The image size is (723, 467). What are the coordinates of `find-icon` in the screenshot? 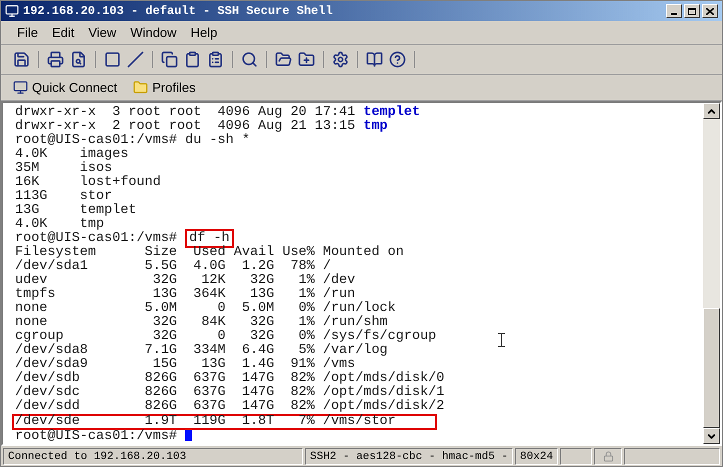 It's located at (249, 59).